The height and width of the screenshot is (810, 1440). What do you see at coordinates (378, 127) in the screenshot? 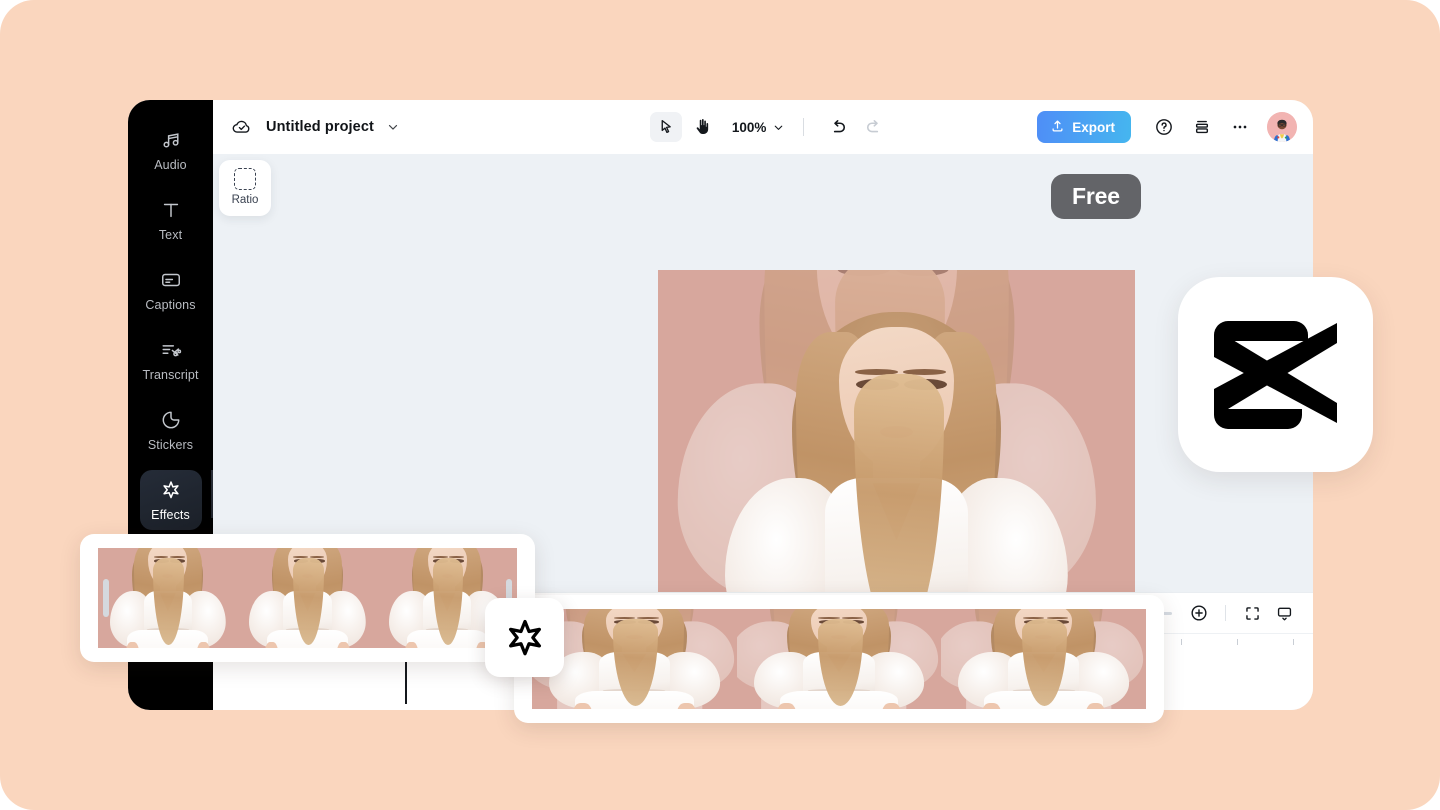
I see `project-title-group: Untitled project` at bounding box center [378, 127].